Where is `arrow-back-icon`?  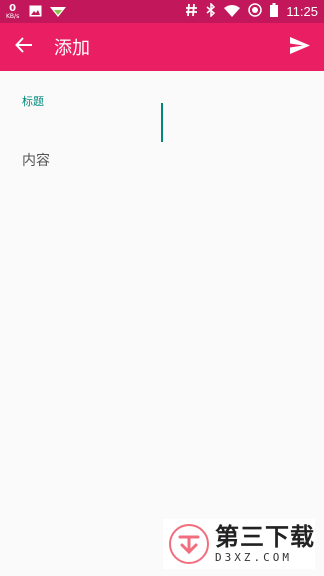 arrow-back-icon is located at coordinates (24, 47).